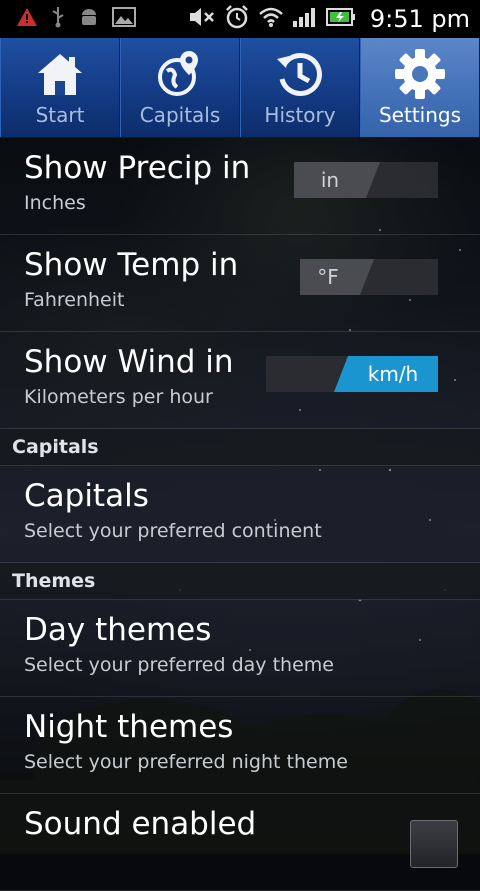  What do you see at coordinates (131, 265) in the screenshot?
I see `setting-temp-title: Show Temp in` at bounding box center [131, 265].